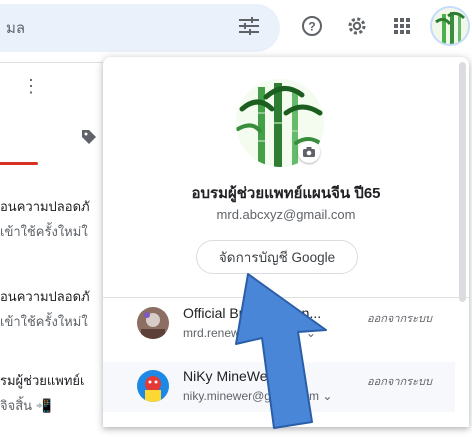  What do you see at coordinates (462, 182) in the screenshot?
I see `panel-scrollbar` at bounding box center [462, 182].